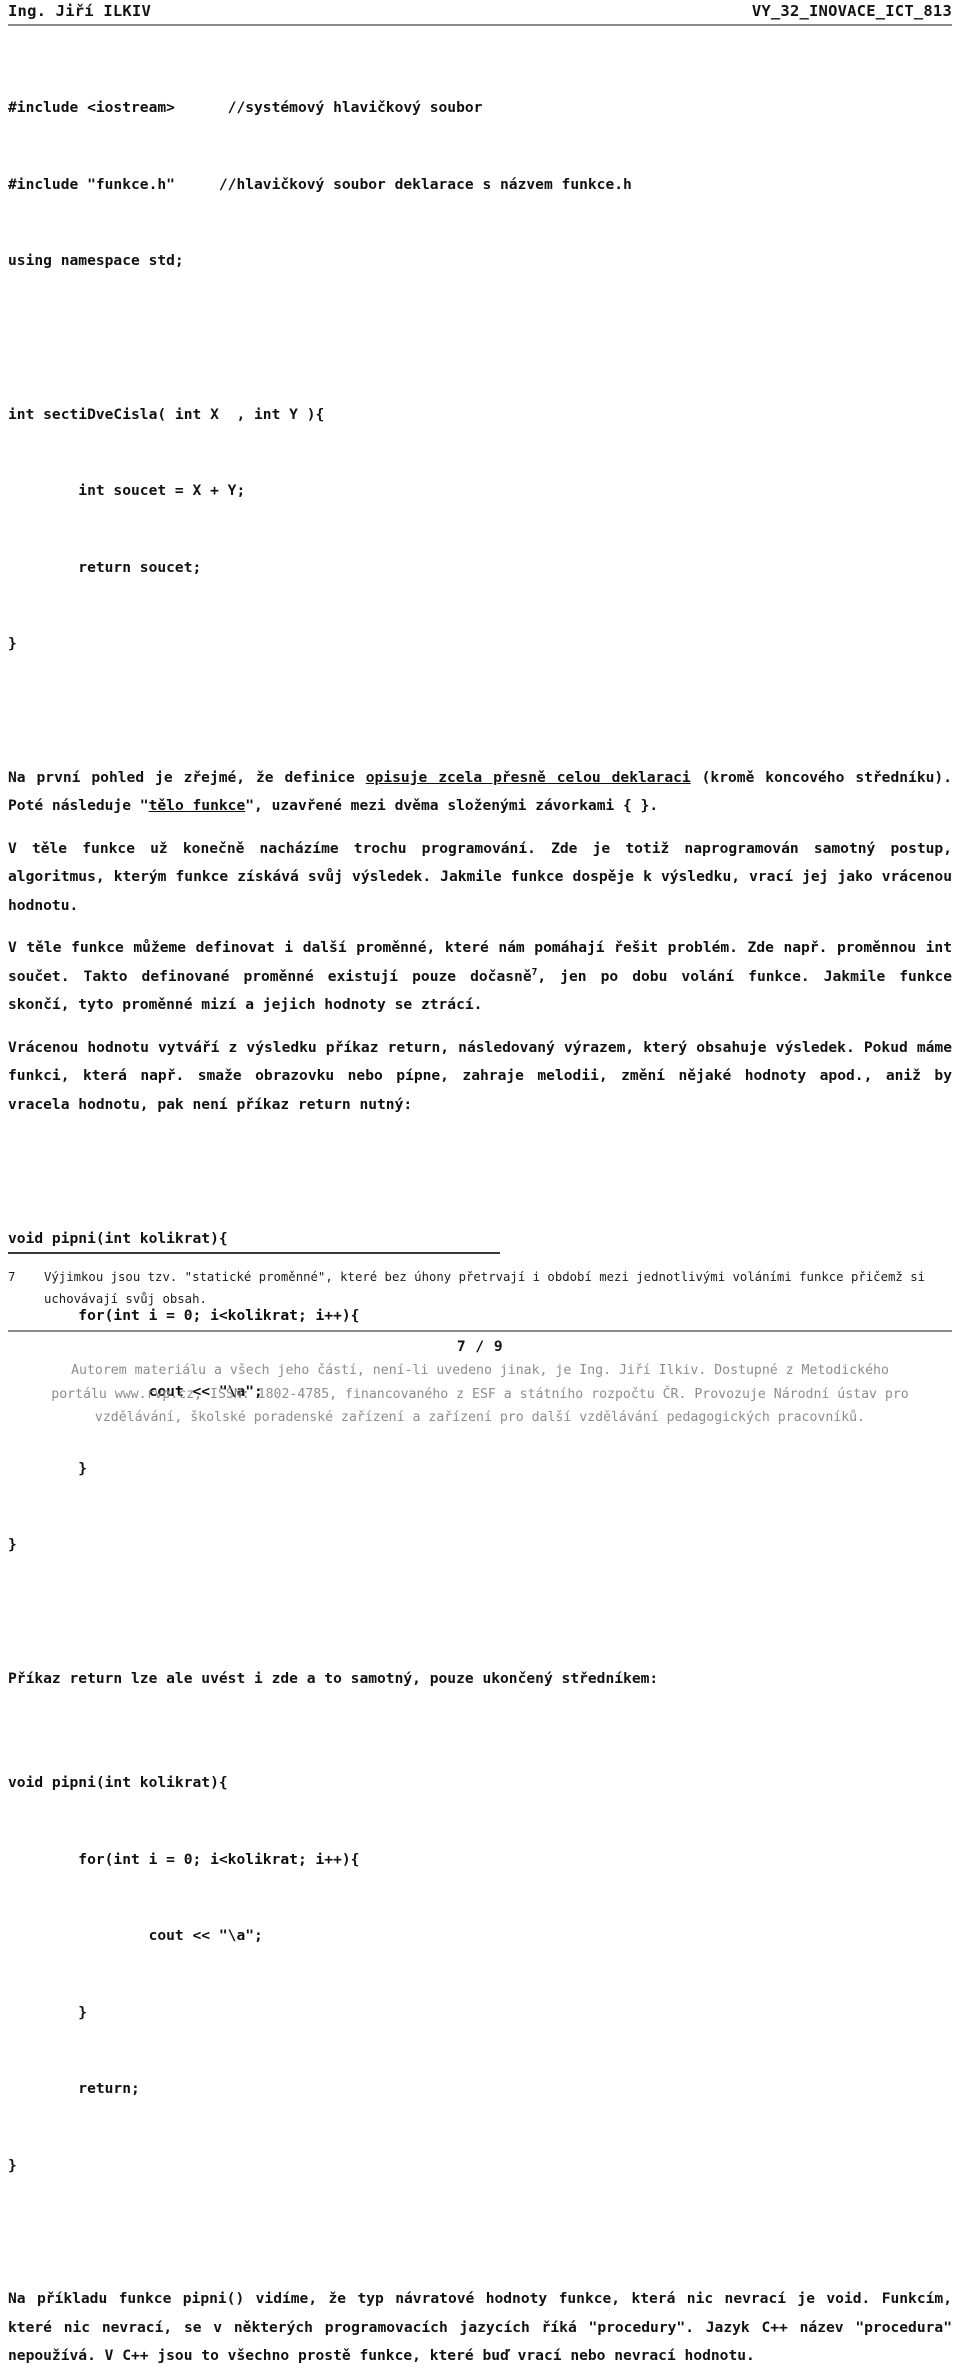  Describe the element at coordinates (851, 11) in the screenshot. I see `header-doc-code: VY_32_INOVACE_ICT_813` at that location.